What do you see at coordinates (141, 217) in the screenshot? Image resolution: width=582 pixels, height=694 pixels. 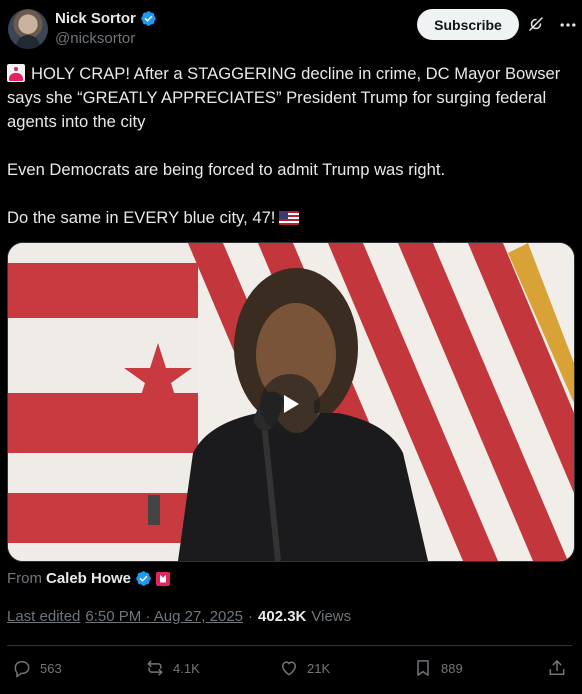 I see `tweet-line-3: Do the same in EVERY blue city, 47!` at bounding box center [141, 217].